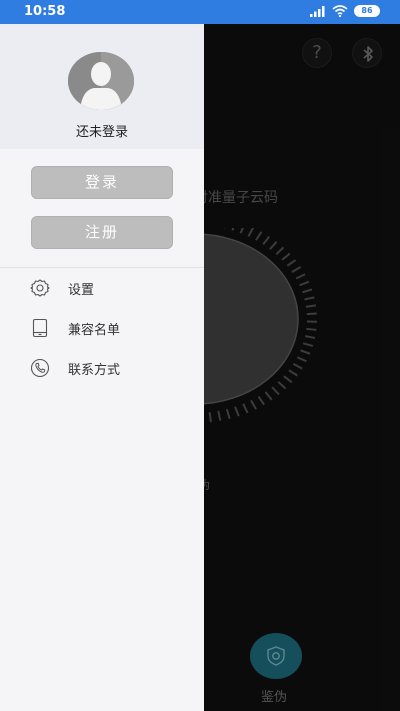 The image size is (400, 711). What do you see at coordinates (94, 370) in the screenshot?
I see `menu-item-label: 联系方式` at bounding box center [94, 370].